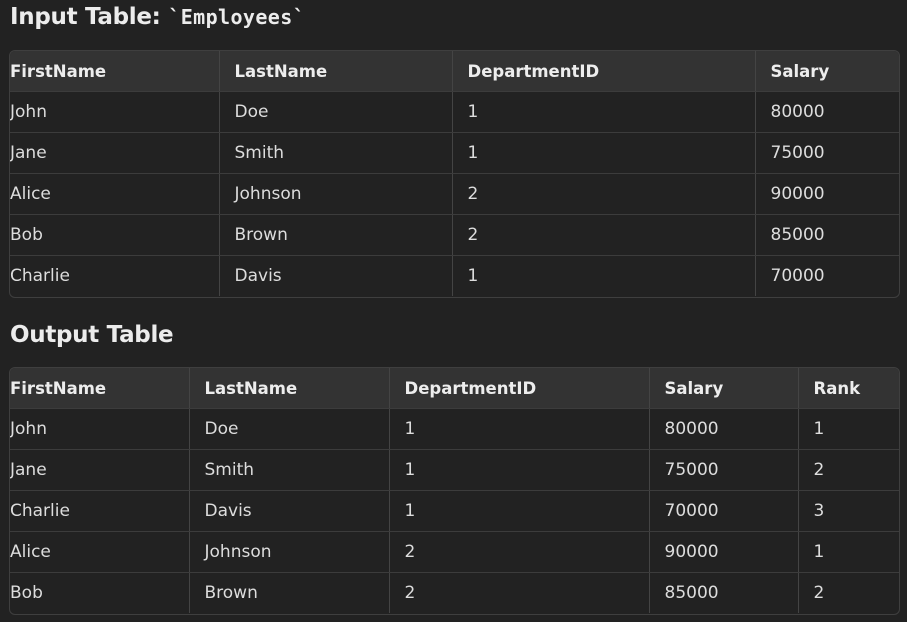  I want to click on input-table-header-row: FirstName LastName DepartmentID Salary, so click(454, 71).